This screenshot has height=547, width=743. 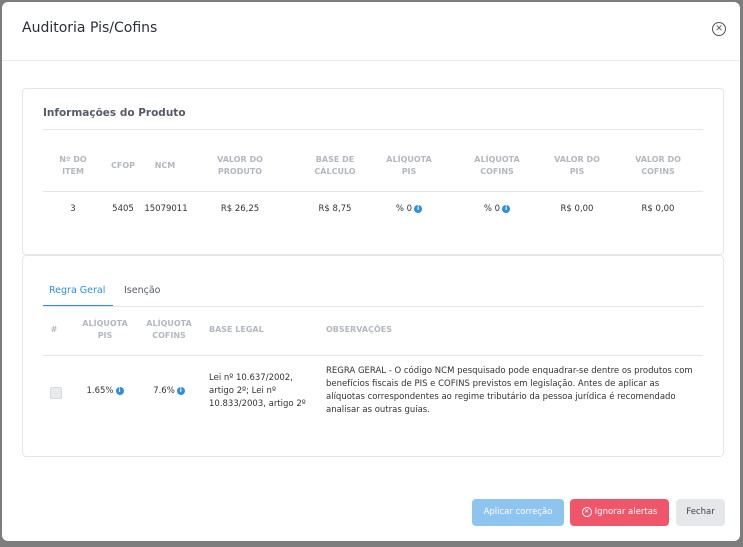 What do you see at coordinates (123, 165) in the screenshot?
I see `header-cfop: CFOP` at bounding box center [123, 165].